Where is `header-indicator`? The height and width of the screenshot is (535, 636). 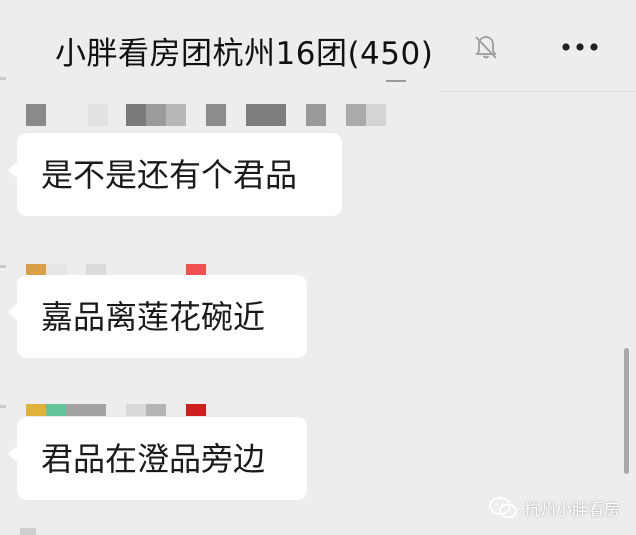 header-indicator is located at coordinates (396, 81).